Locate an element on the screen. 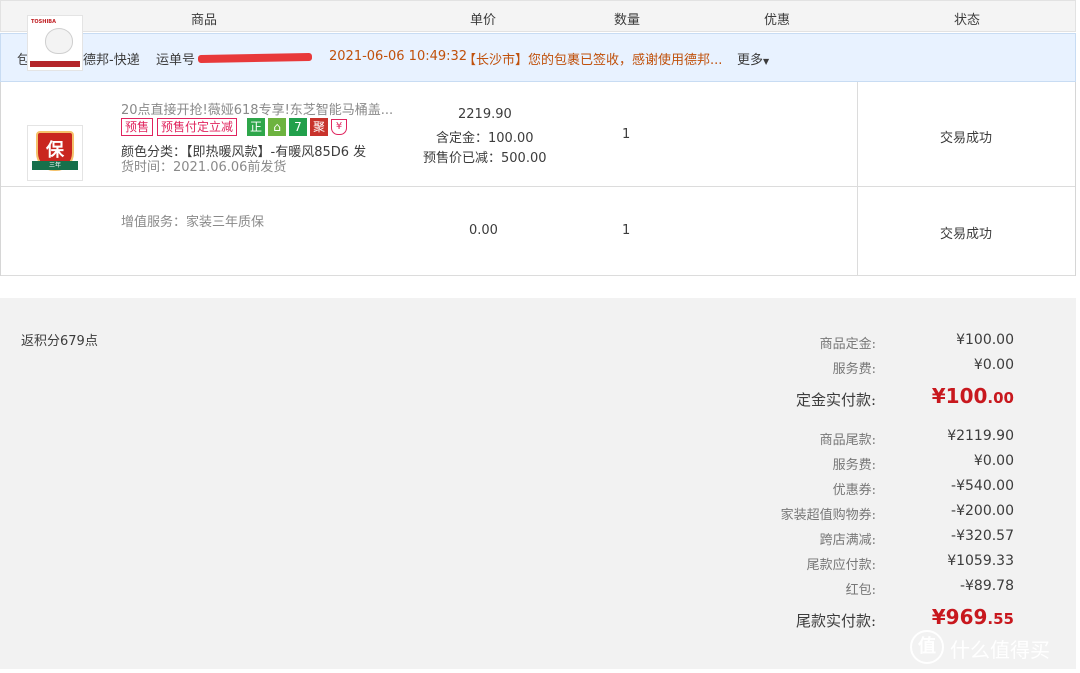  item-quantity: 1 is located at coordinates (626, 134).